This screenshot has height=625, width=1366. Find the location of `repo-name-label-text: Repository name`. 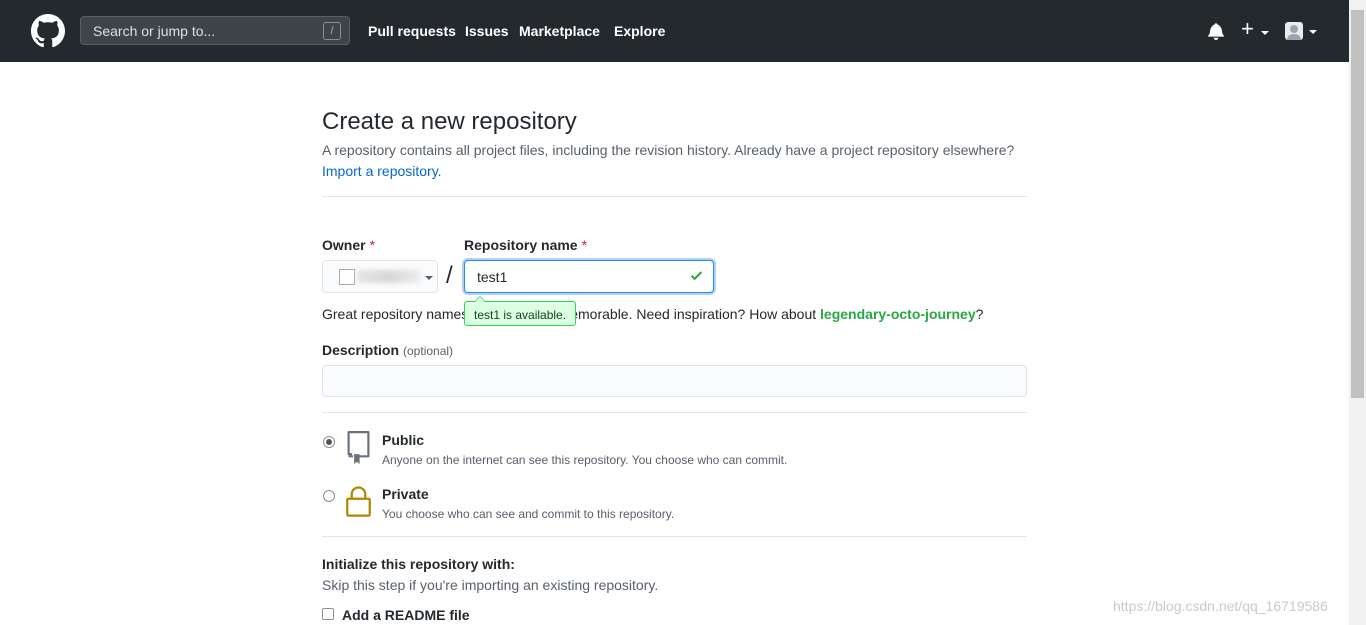

repo-name-label-text: Repository name is located at coordinates (521, 245).